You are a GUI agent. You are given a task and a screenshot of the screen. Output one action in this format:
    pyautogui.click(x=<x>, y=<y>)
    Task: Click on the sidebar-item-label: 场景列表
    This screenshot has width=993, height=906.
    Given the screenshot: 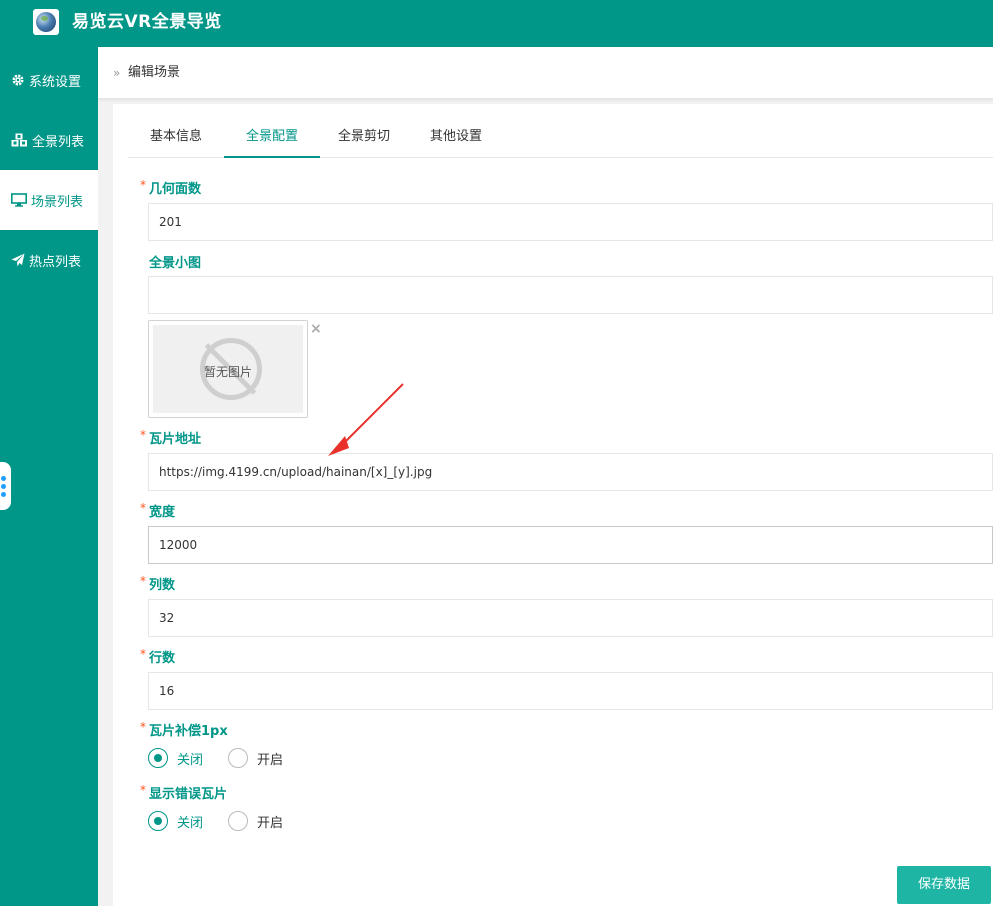 What is the action you would take?
    pyautogui.click(x=57, y=202)
    